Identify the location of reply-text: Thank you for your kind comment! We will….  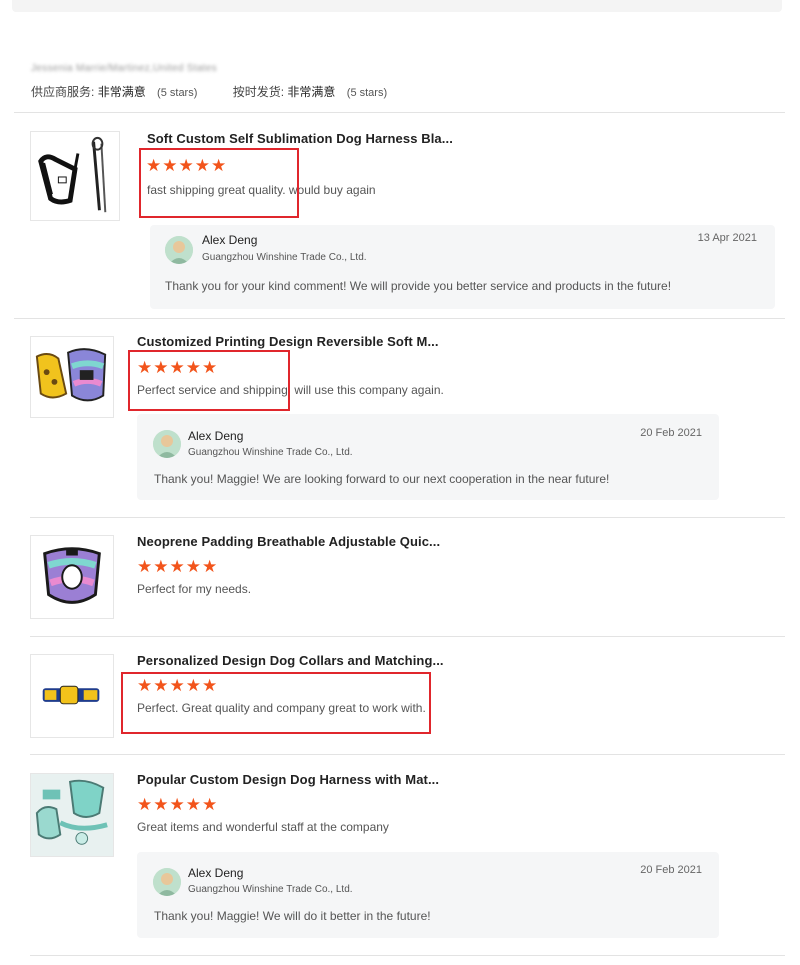
(418, 286).